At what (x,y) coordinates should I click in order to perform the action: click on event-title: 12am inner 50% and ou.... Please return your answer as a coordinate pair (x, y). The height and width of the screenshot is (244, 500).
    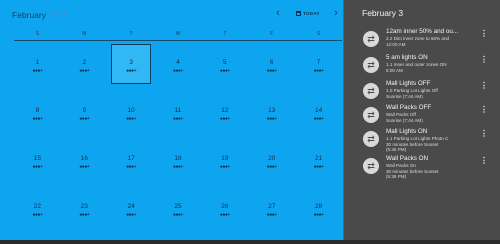
    Looking at the image, I should click on (422, 31).